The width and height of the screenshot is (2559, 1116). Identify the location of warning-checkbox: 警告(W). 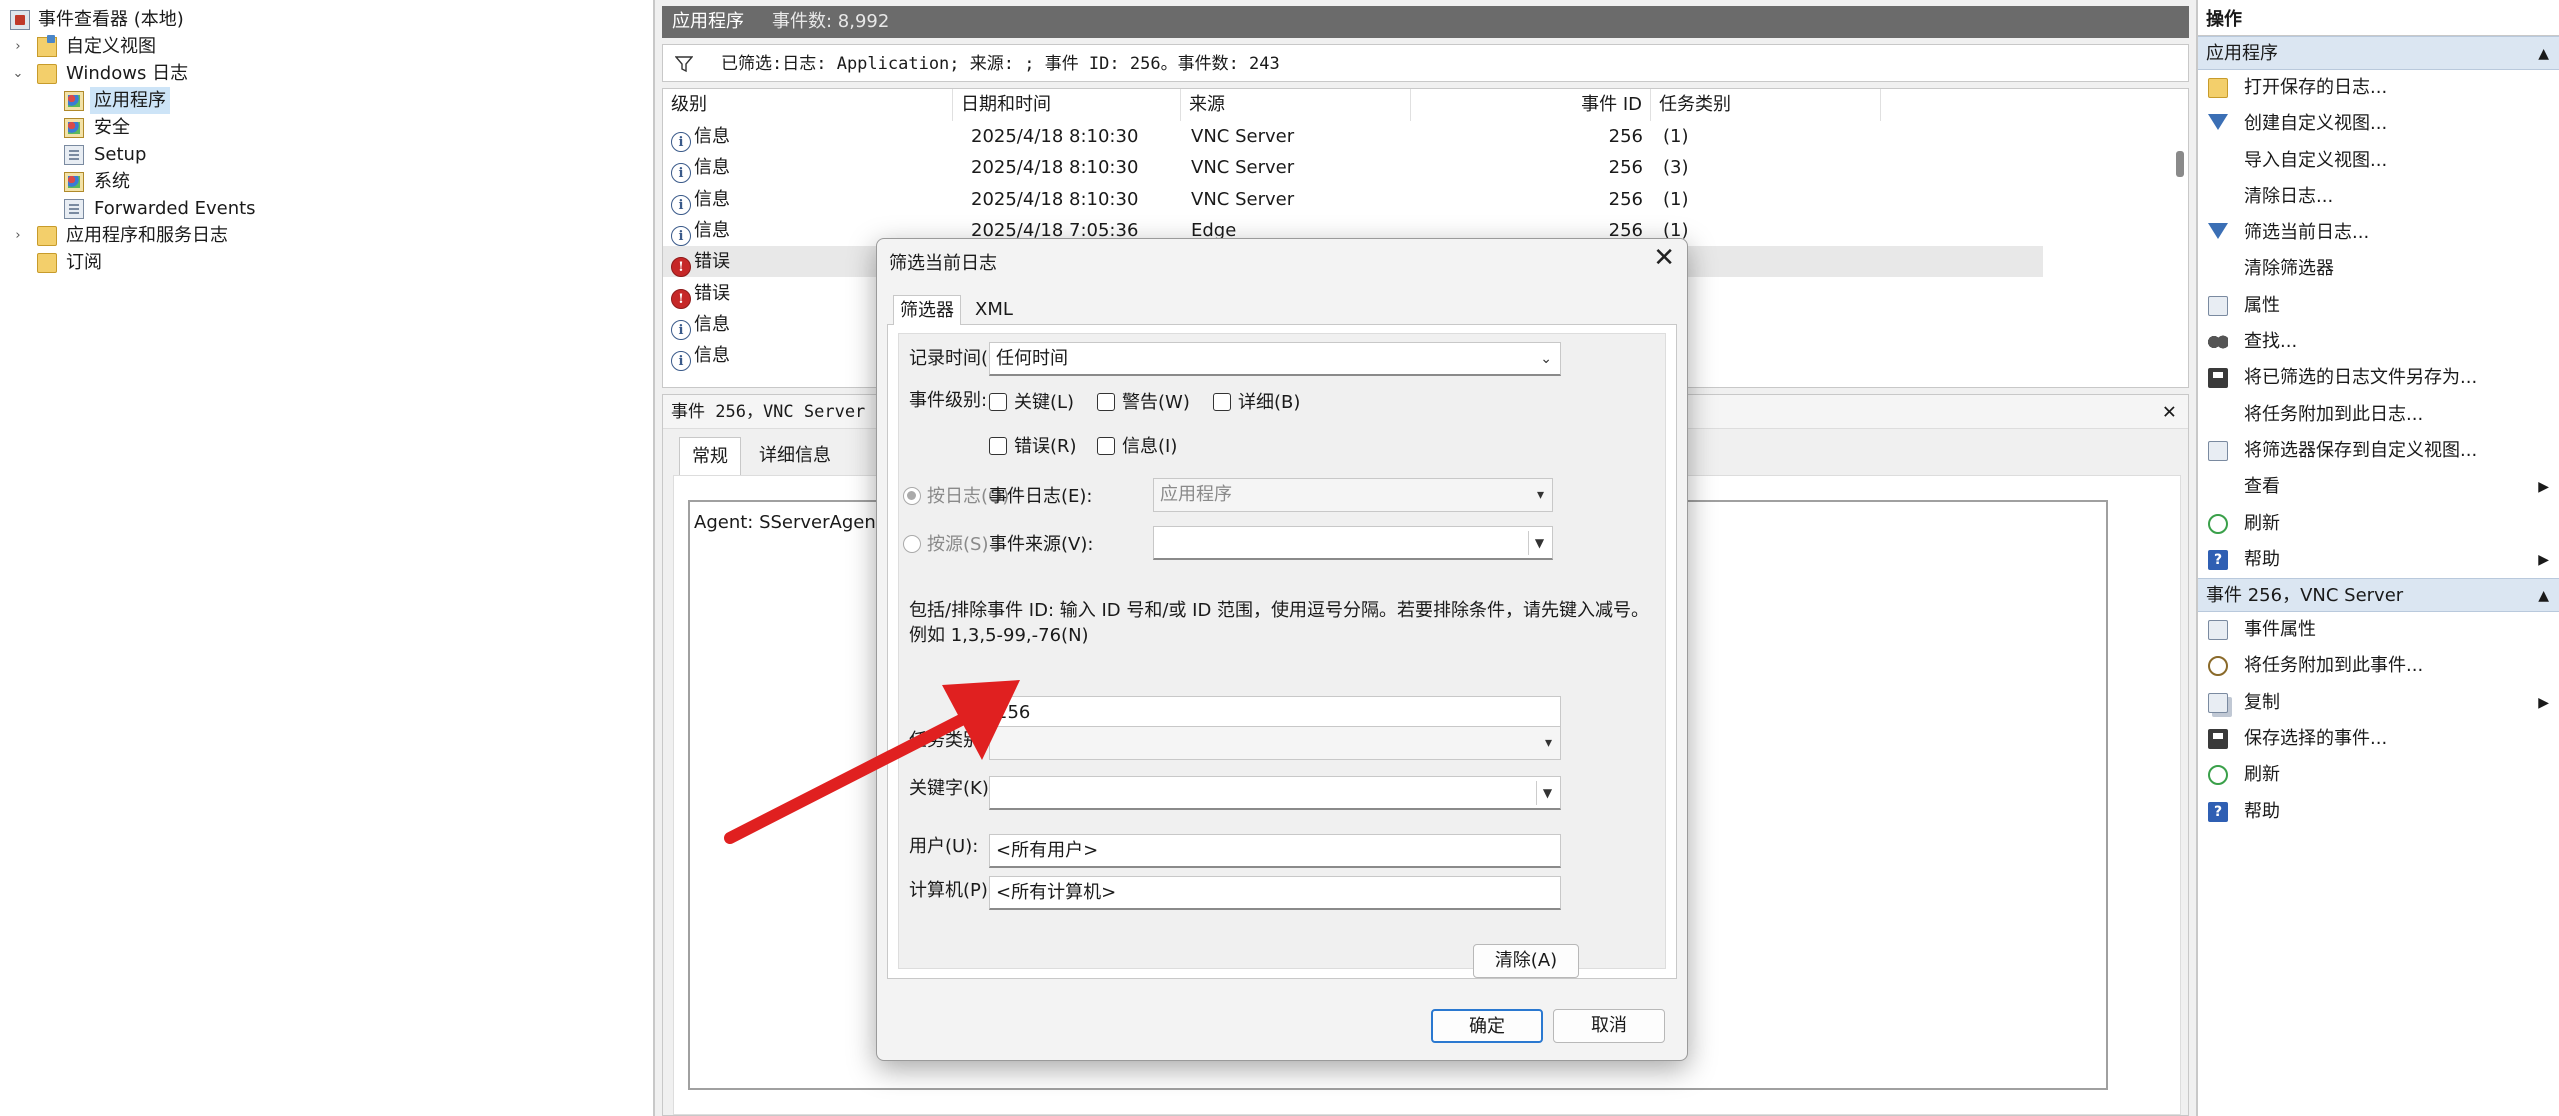
(1143, 401).